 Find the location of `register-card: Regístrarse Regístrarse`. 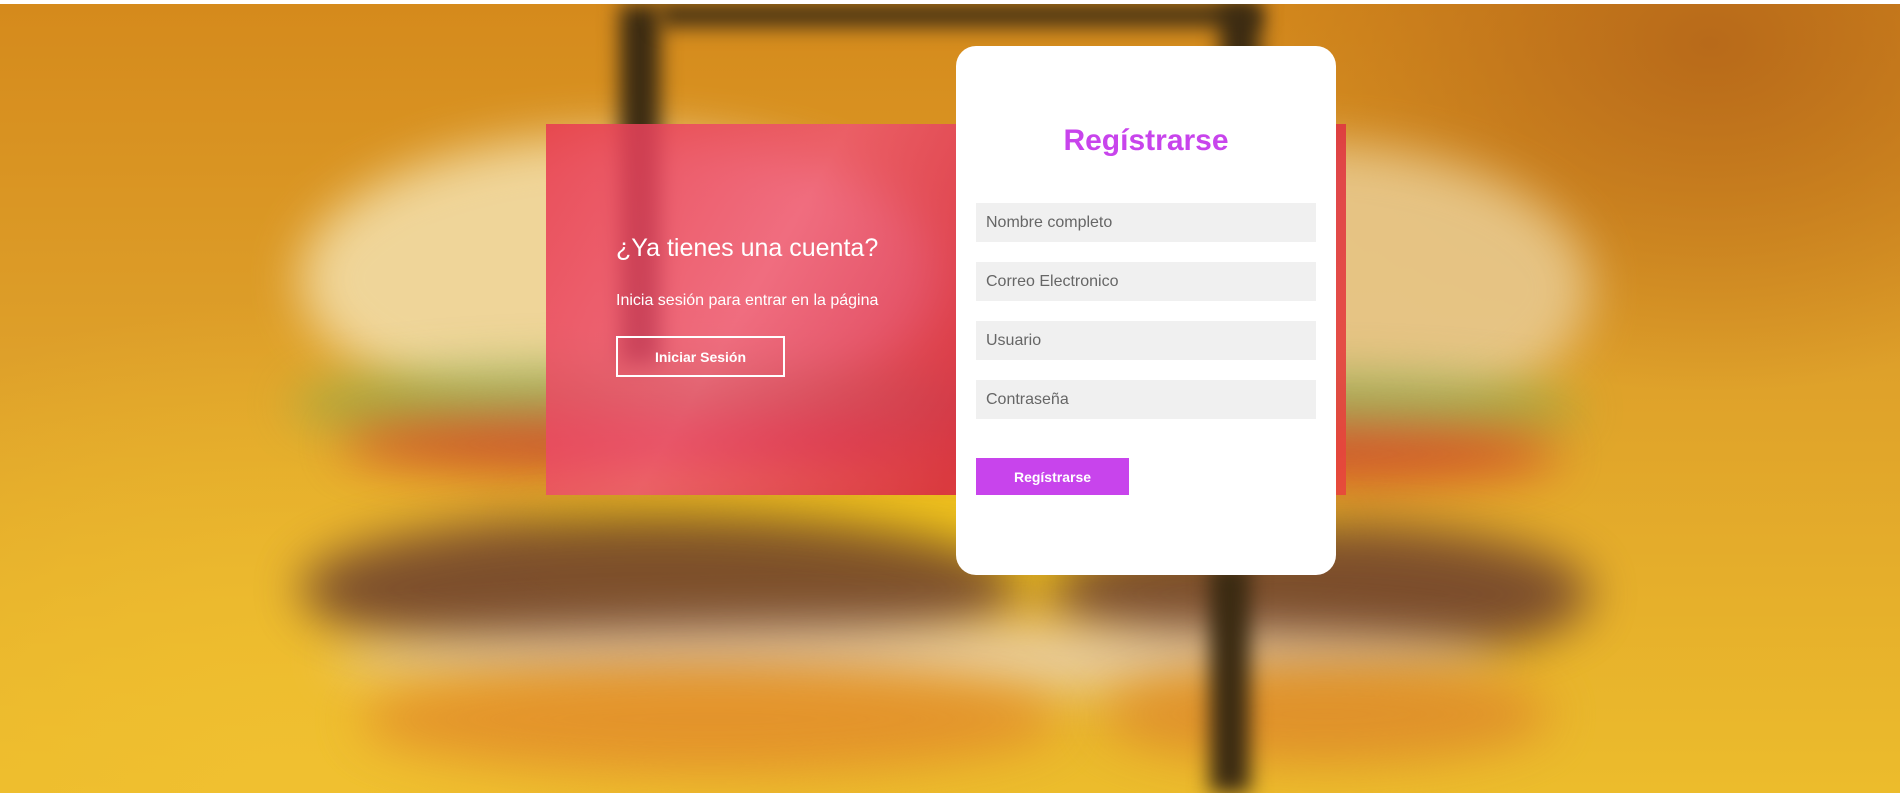

register-card: Regístrarse Regístrarse is located at coordinates (1146, 310).